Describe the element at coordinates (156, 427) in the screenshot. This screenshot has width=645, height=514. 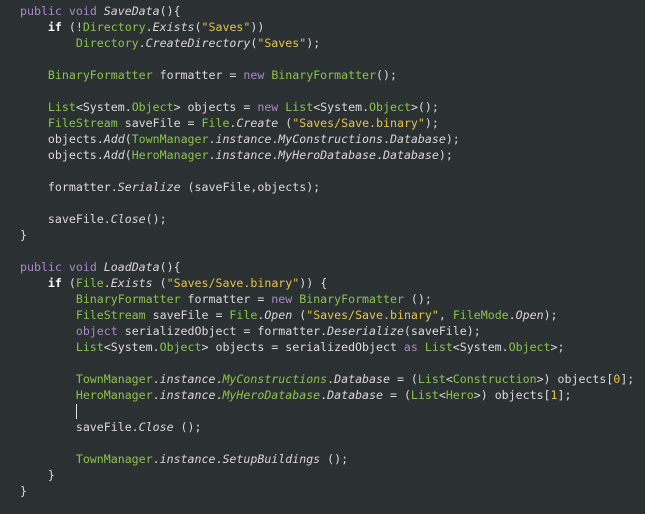
I see `code-token: Close` at that location.